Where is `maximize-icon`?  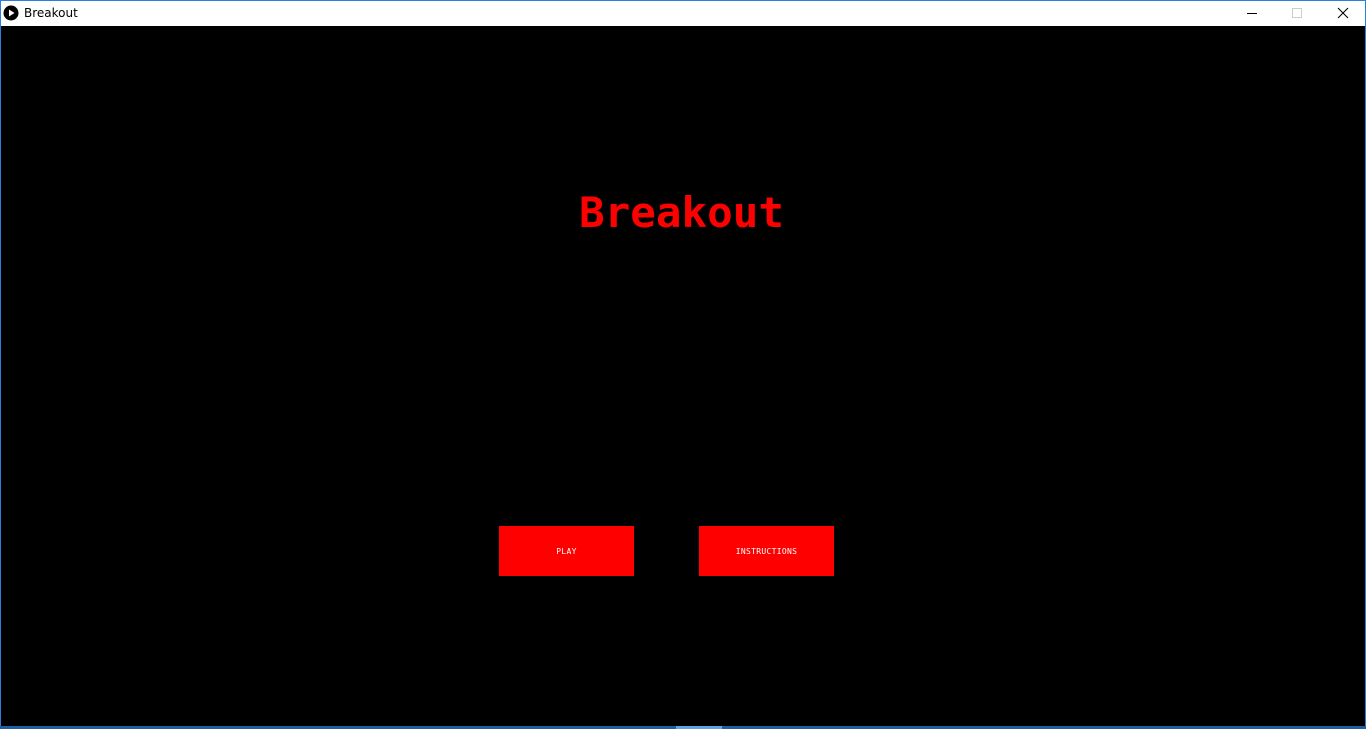
maximize-icon is located at coordinates (1297, 13).